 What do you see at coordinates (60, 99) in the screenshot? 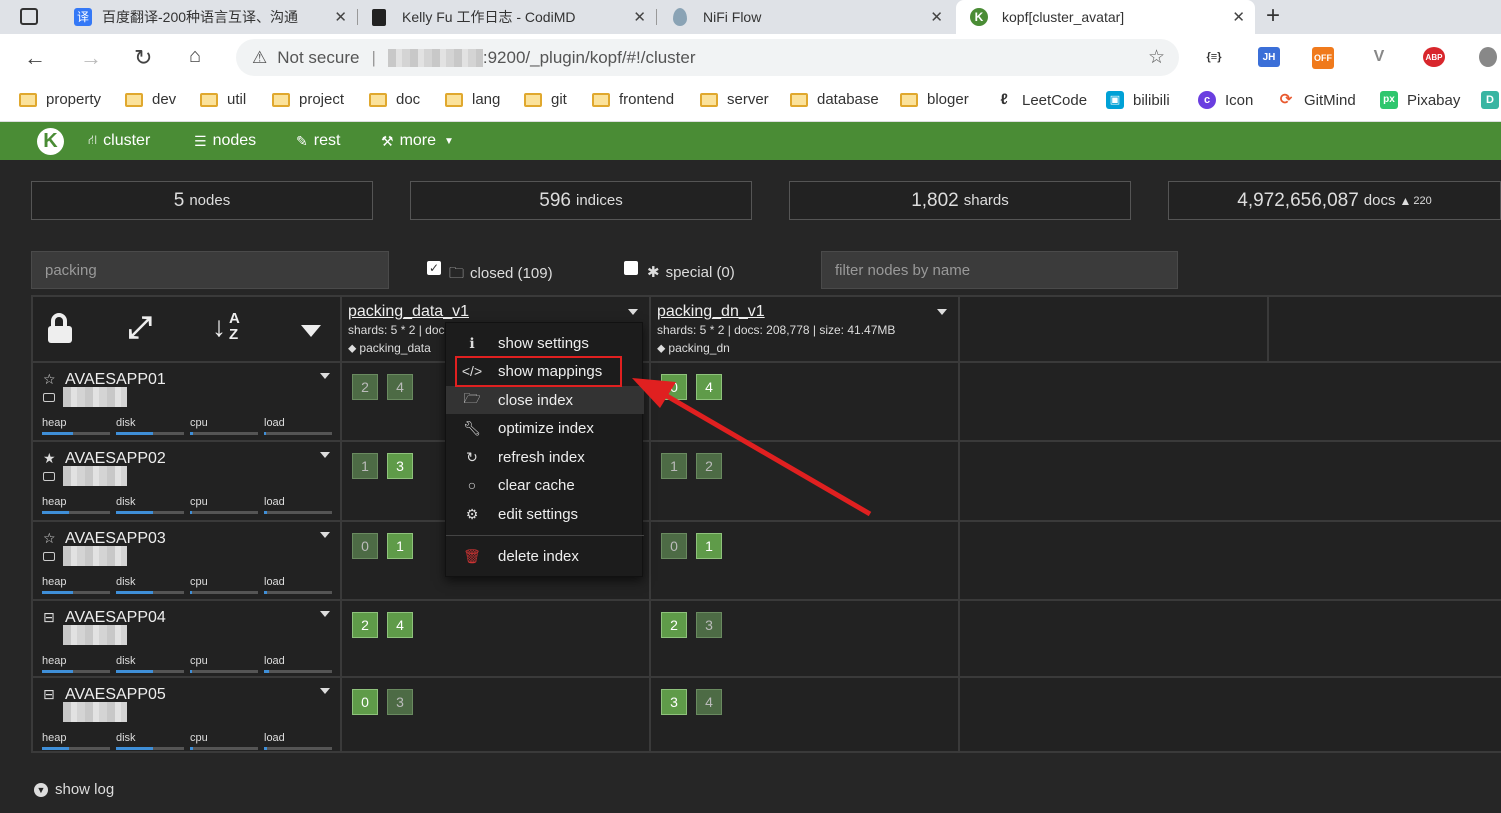
I see `bookmark-folder: property` at bounding box center [60, 99].